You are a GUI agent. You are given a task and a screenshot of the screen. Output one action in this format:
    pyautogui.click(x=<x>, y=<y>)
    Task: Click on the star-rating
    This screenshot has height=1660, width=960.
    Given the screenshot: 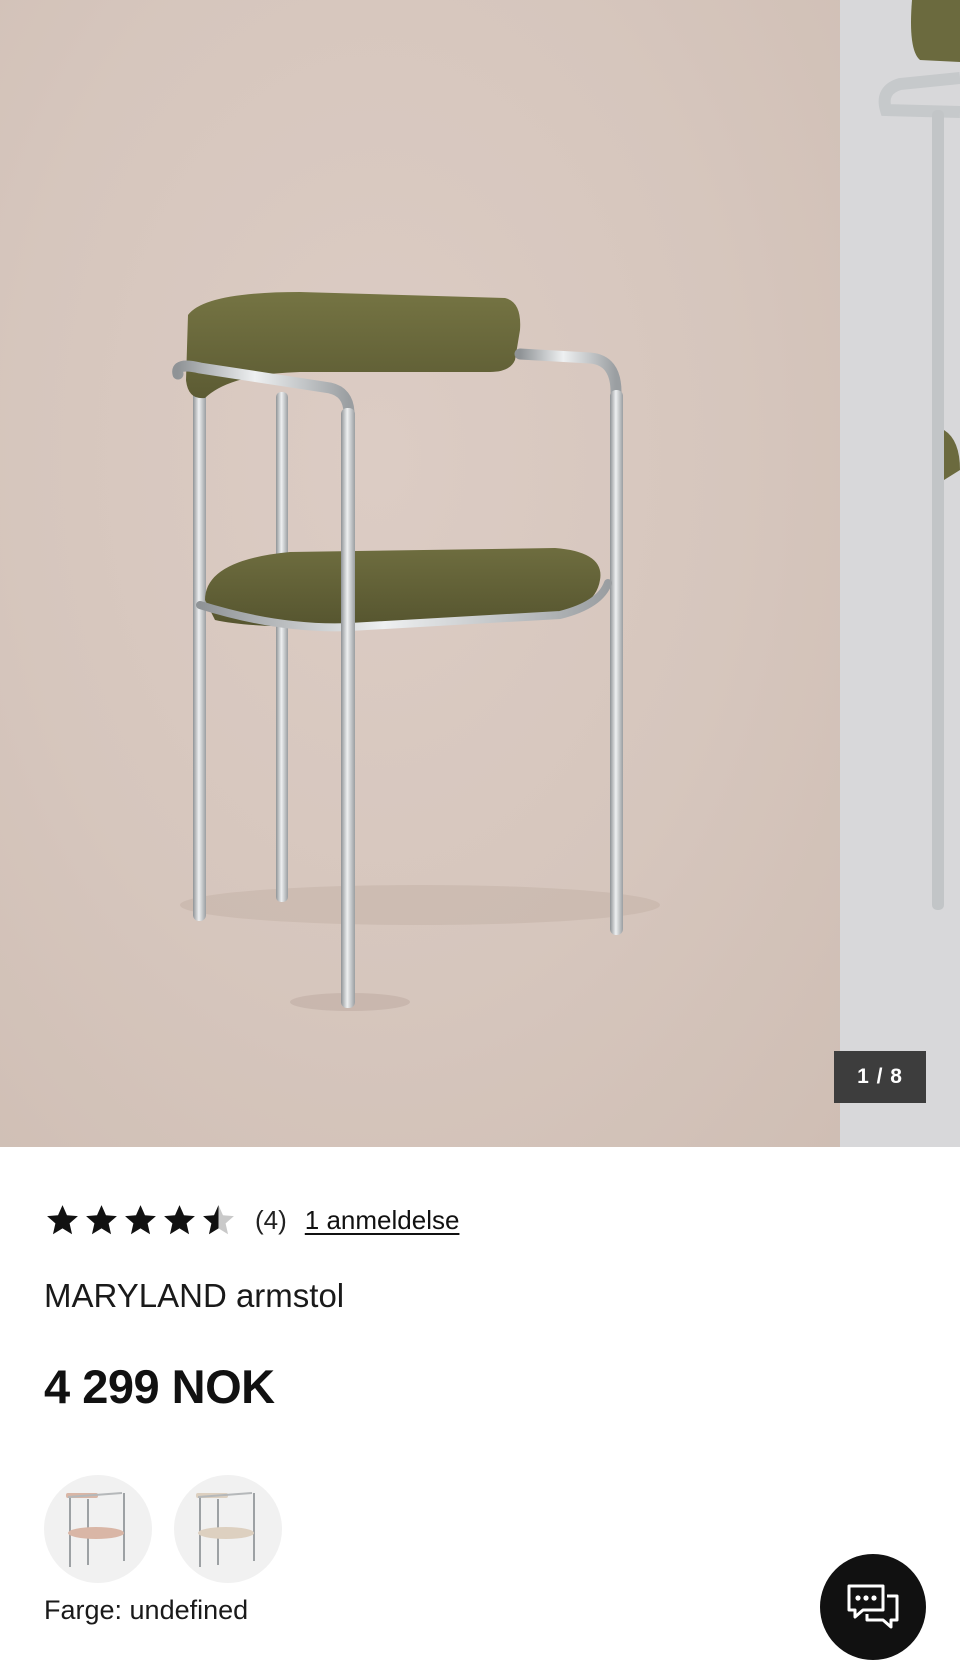 What is the action you would take?
    pyautogui.click(x=140, y=1220)
    